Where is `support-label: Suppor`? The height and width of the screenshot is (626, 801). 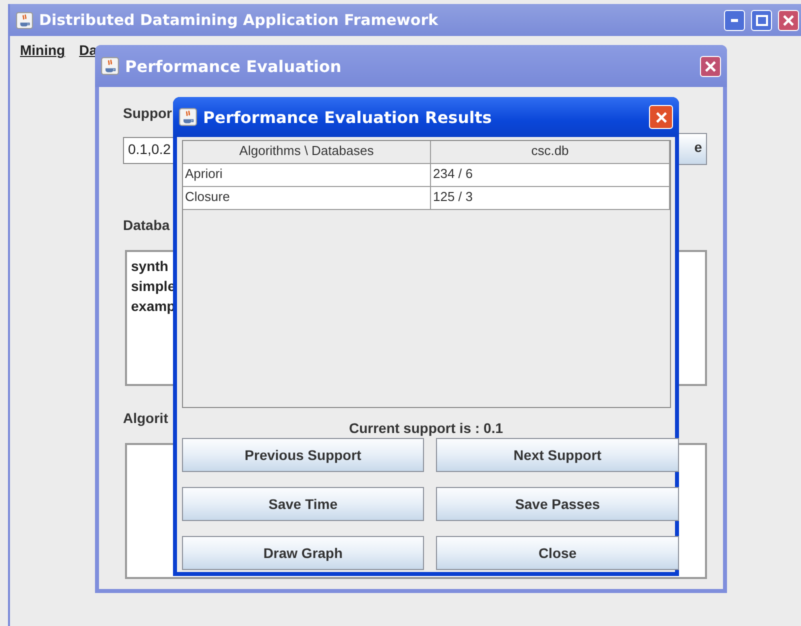 support-label: Suppor is located at coordinates (147, 113).